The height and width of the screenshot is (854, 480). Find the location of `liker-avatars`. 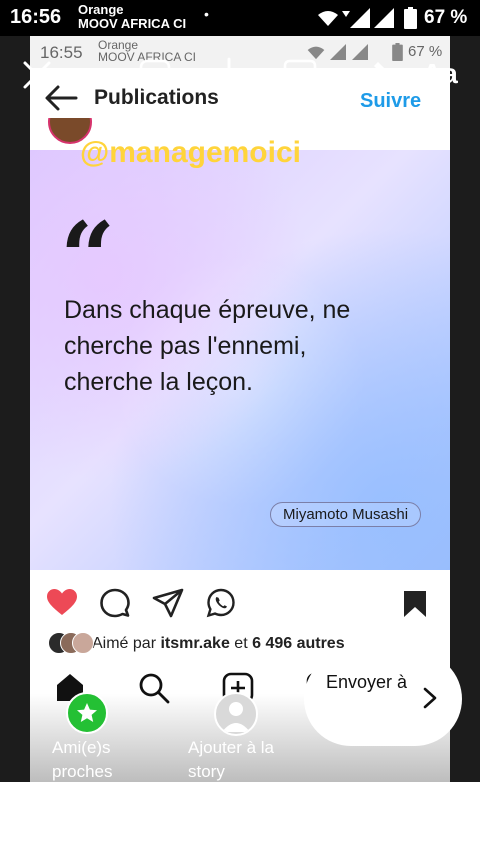

liker-avatars is located at coordinates (71, 643).